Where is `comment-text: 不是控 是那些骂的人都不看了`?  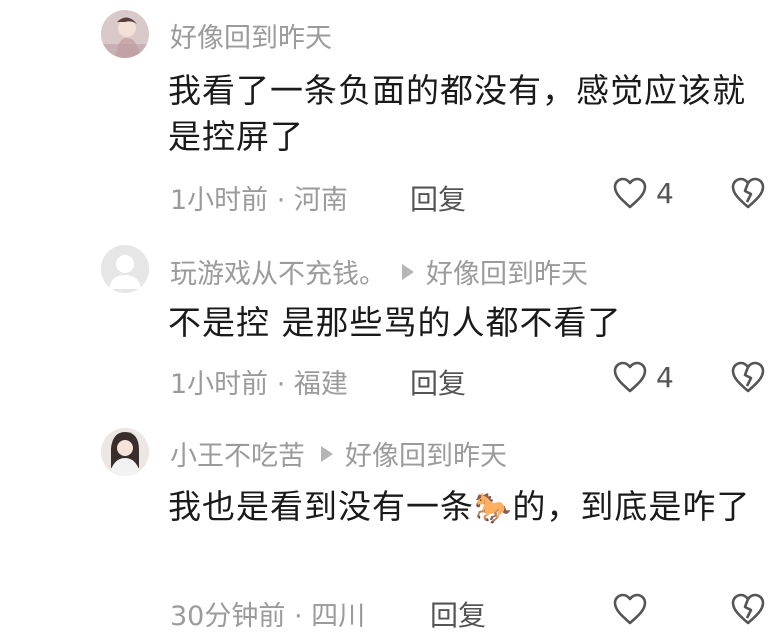 comment-text: 不是控 是那些骂的人都不看了 is located at coordinates (395, 322).